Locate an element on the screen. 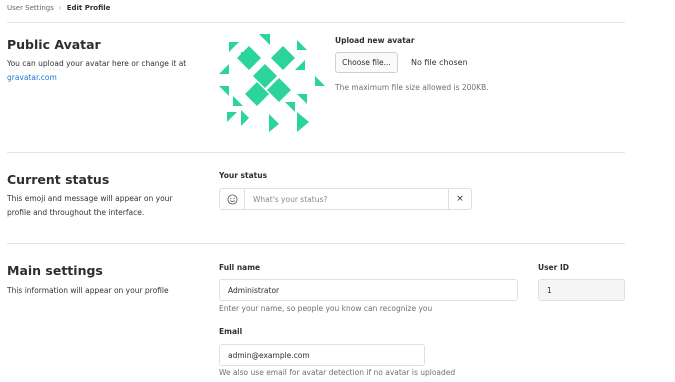 This screenshot has width=675, height=382. breadcrumb: User Settings › Edit Profile is located at coordinates (58, 8).